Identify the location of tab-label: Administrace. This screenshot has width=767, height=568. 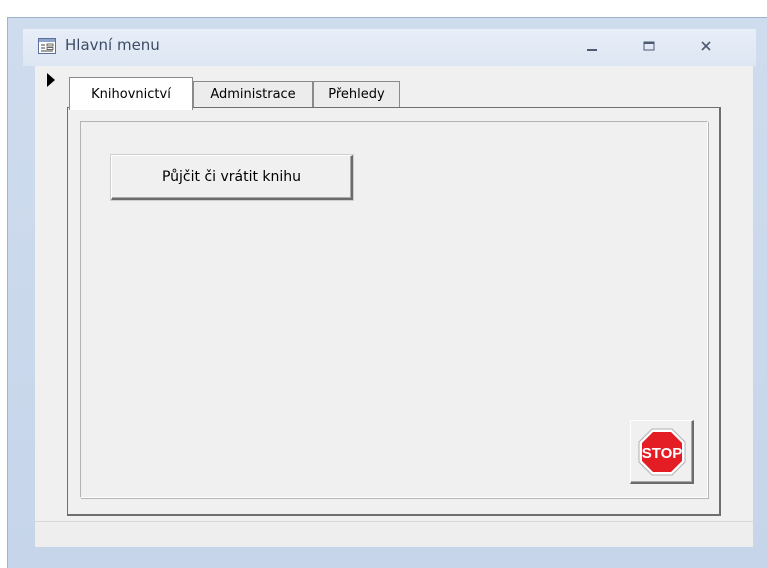
(253, 94).